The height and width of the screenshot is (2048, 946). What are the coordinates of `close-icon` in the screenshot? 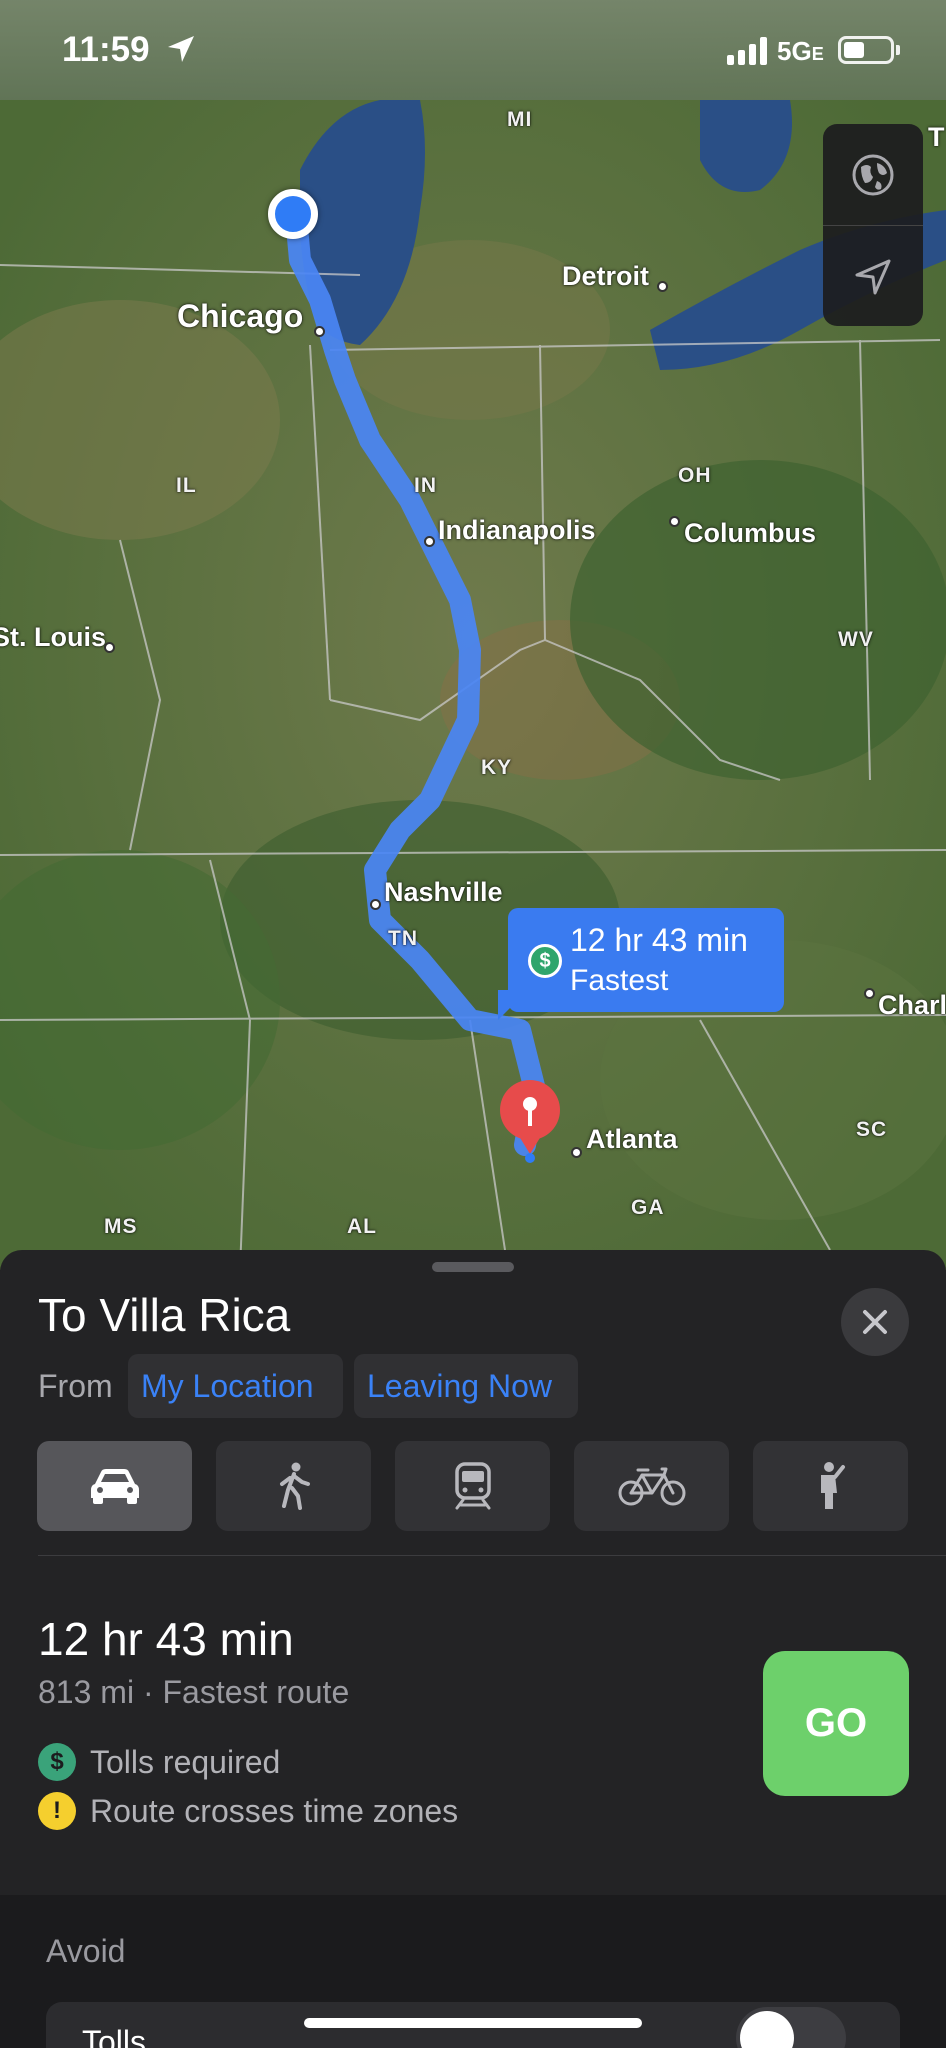 It's located at (875, 1322).